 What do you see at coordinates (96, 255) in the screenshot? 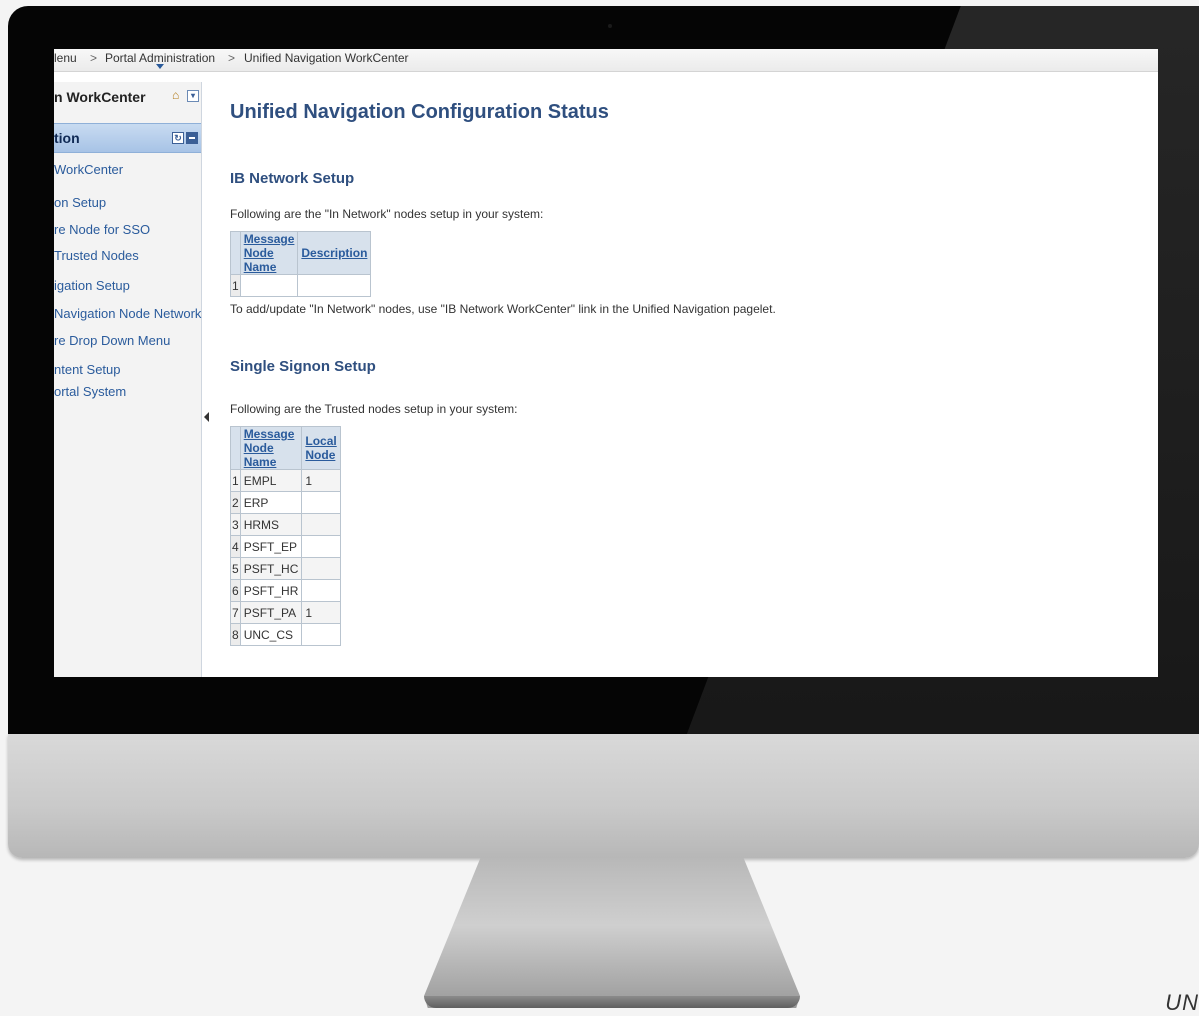
I see `sidebar-item-trusted-nodes: Trusted Nodes` at bounding box center [96, 255].